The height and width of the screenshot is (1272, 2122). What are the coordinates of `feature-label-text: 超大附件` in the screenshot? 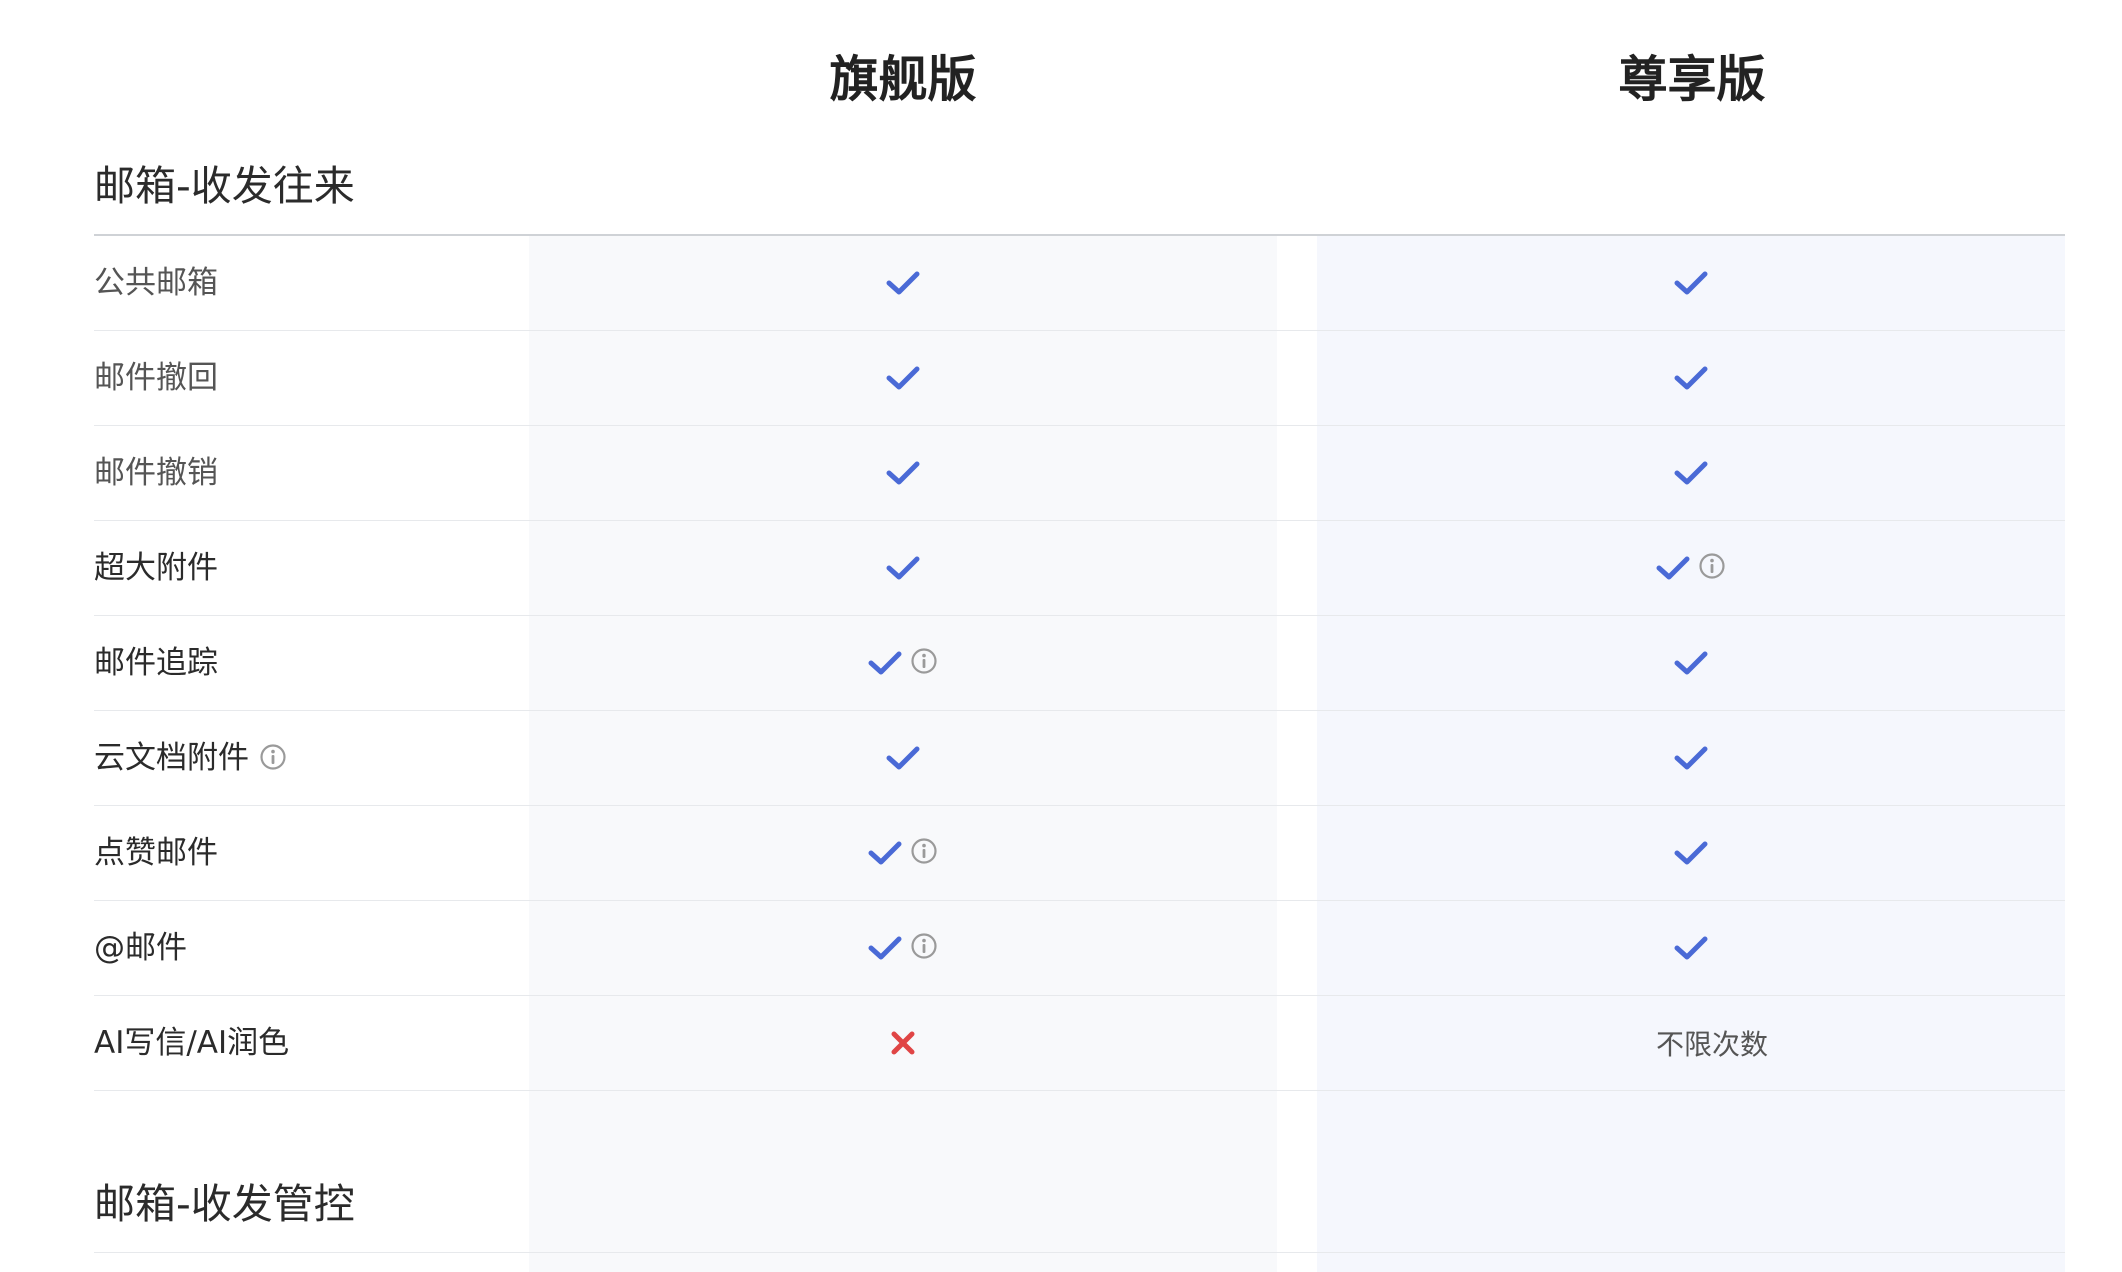 It's located at (156, 568).